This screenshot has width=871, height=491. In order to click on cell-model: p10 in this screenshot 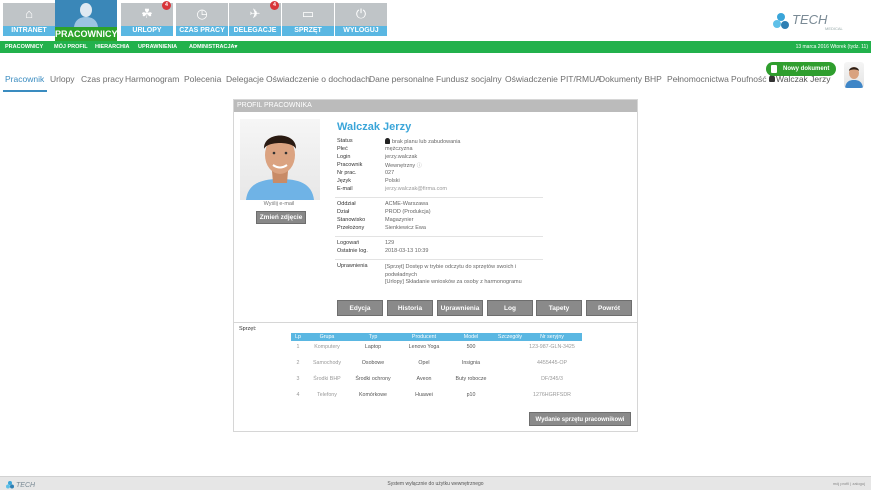, I will do `click(471, 395)`.